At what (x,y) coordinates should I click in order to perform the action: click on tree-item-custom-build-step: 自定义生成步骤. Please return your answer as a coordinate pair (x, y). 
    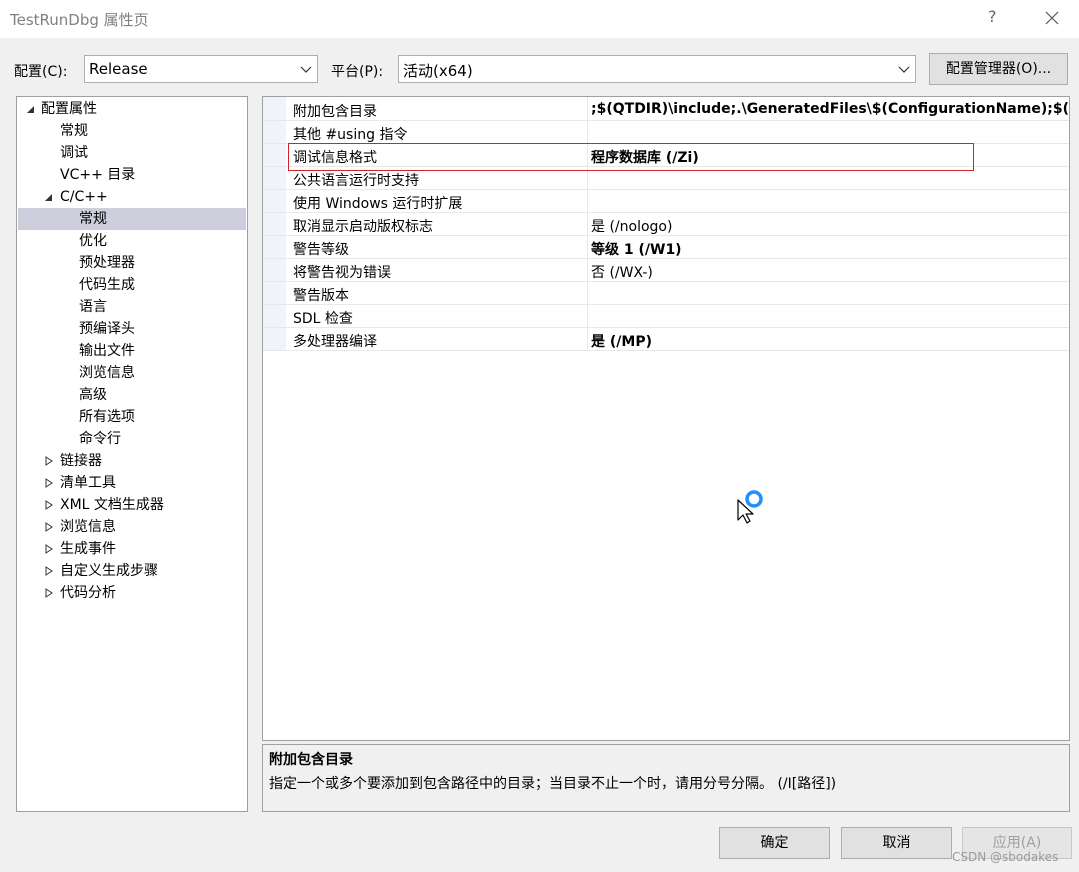
    Looking at the image, I should click on (109, 571).